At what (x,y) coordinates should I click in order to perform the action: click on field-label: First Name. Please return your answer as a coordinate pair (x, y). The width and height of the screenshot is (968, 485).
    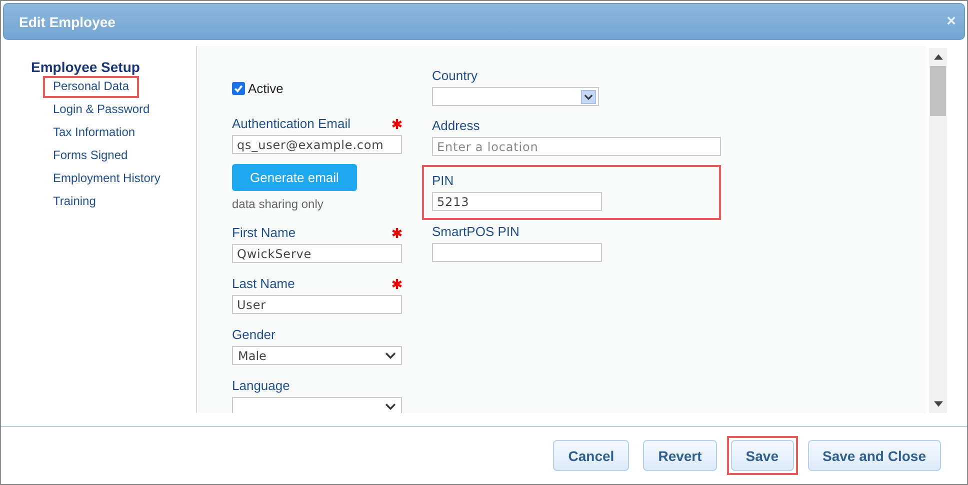
    Looking at the image, I should click on (264, 232).